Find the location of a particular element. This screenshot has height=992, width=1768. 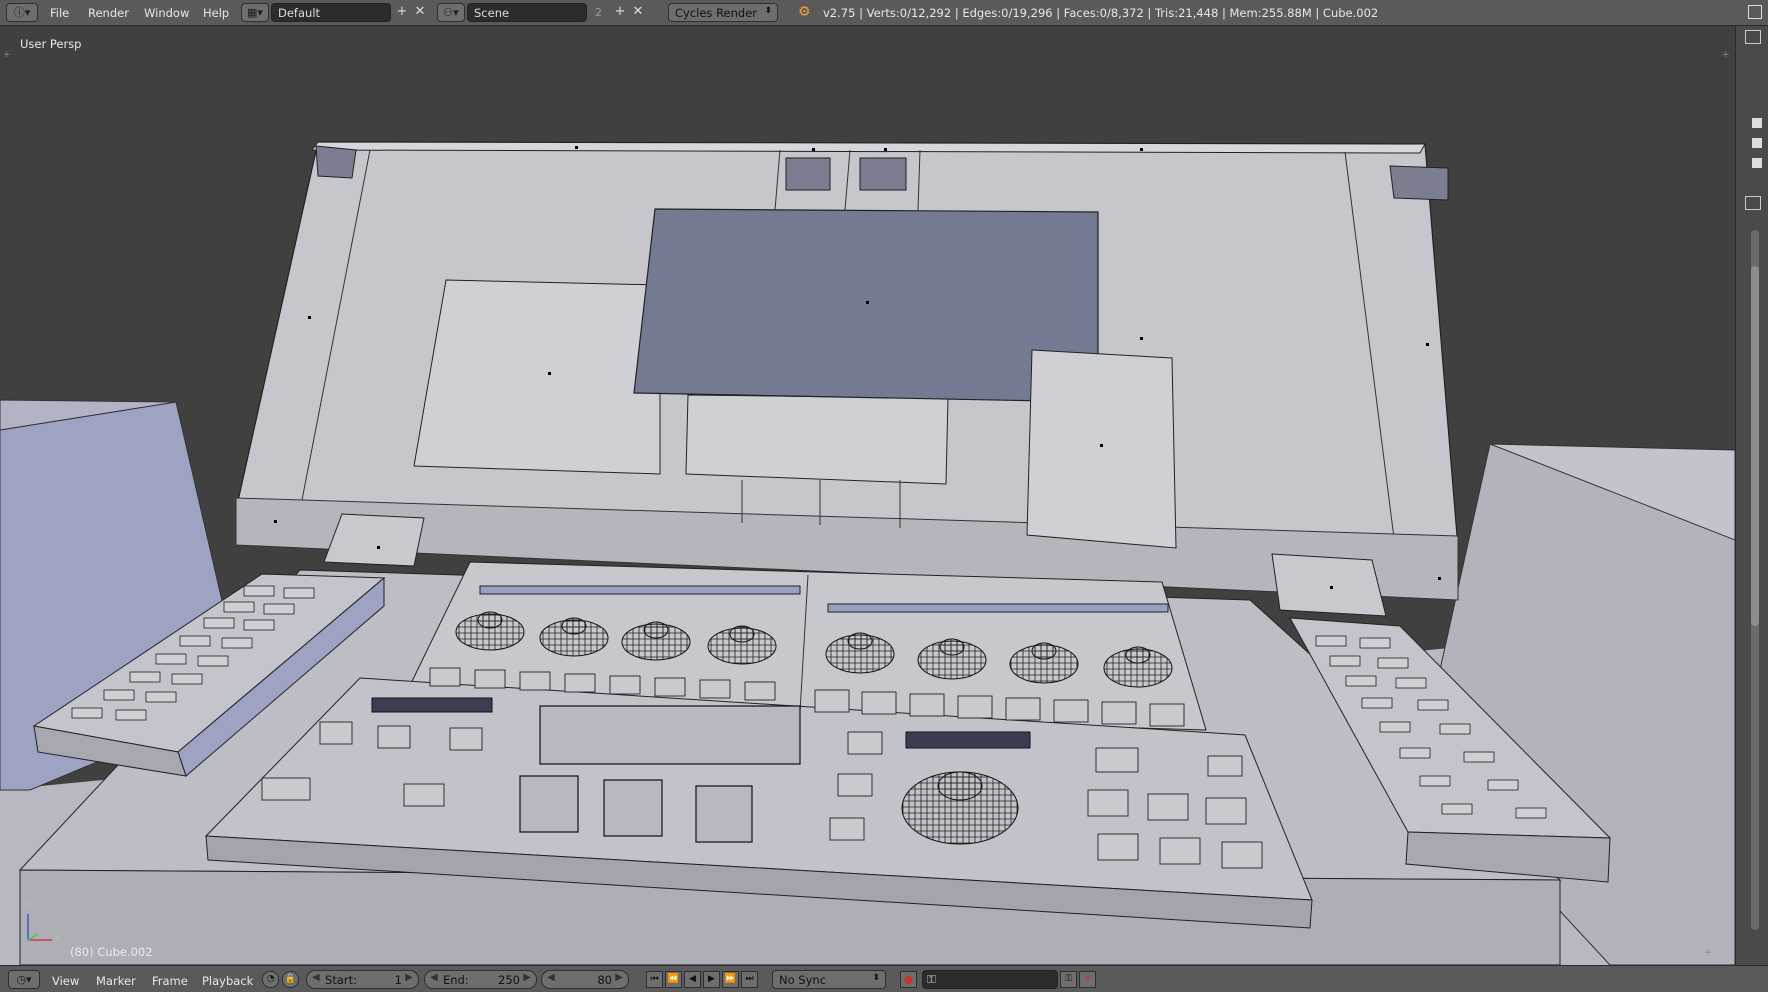

render-engine-dropdown: Cycles Render ⬍ is located at coordinates (723, 12).